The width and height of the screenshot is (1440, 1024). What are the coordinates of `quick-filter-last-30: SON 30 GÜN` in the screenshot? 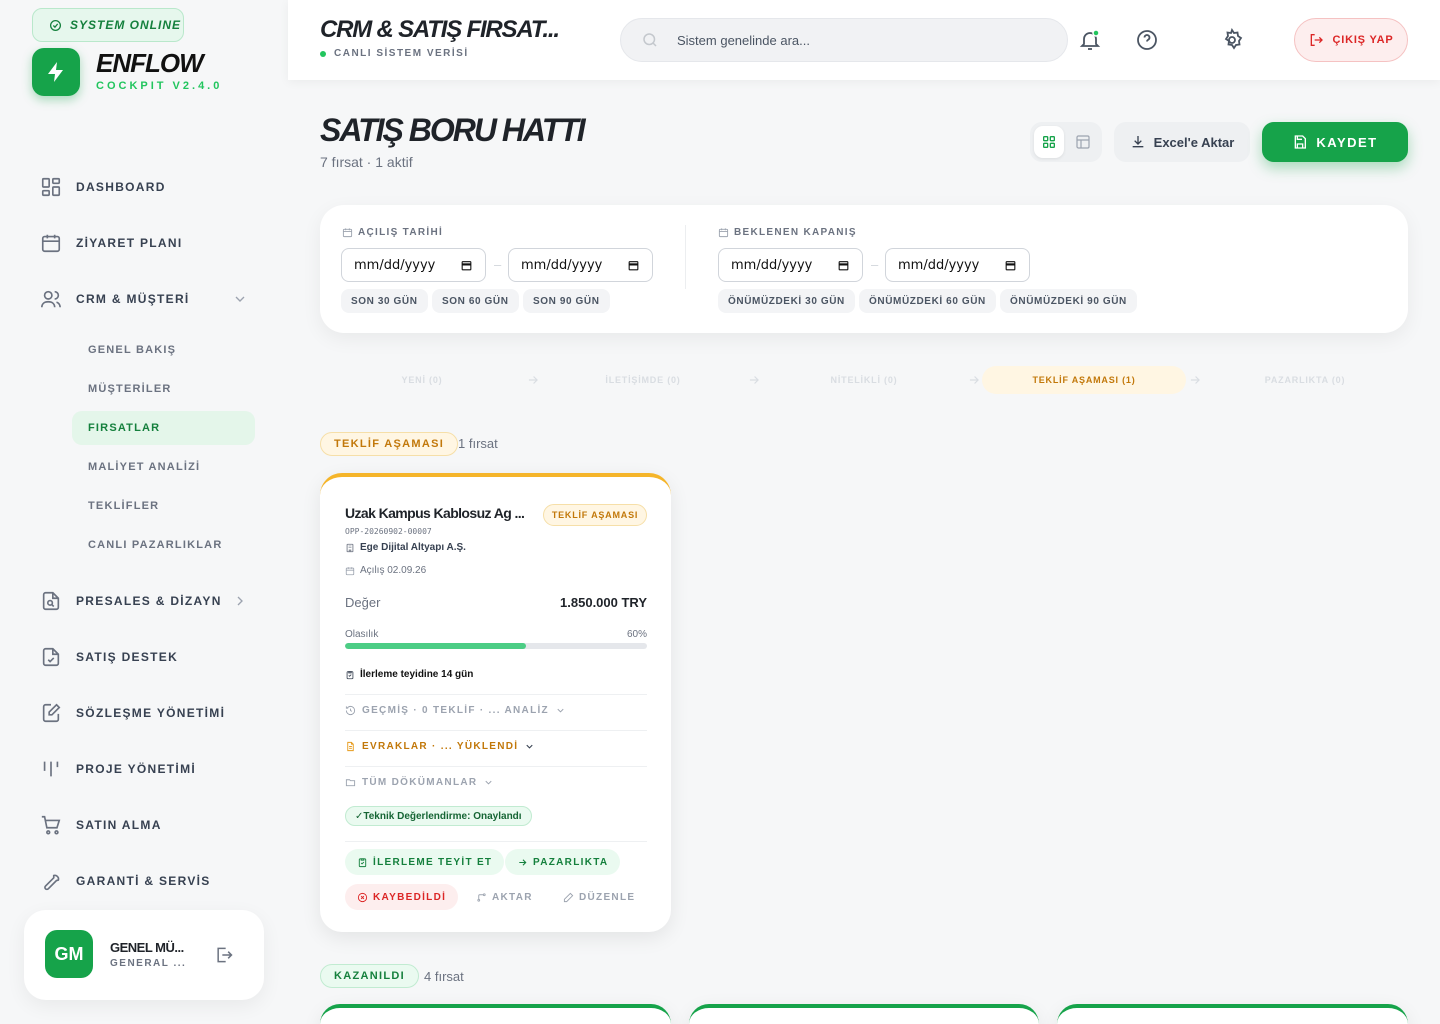 It's located at (384, 301).